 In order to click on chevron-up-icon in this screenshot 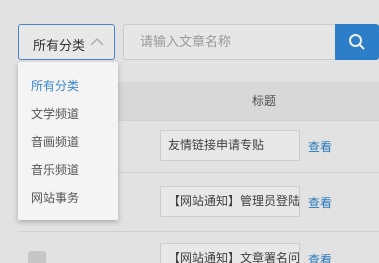, I will do `click(97, 41)`.